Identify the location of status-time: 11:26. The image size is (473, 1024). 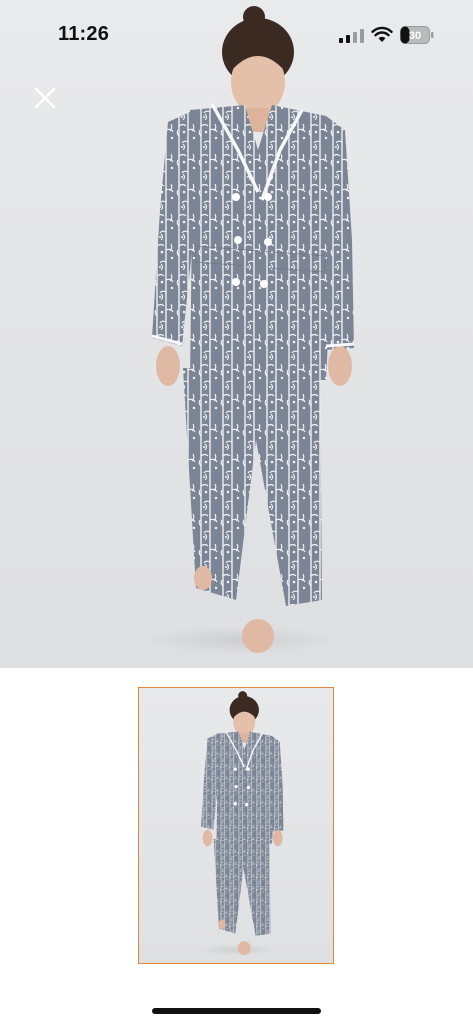
(84, 34).